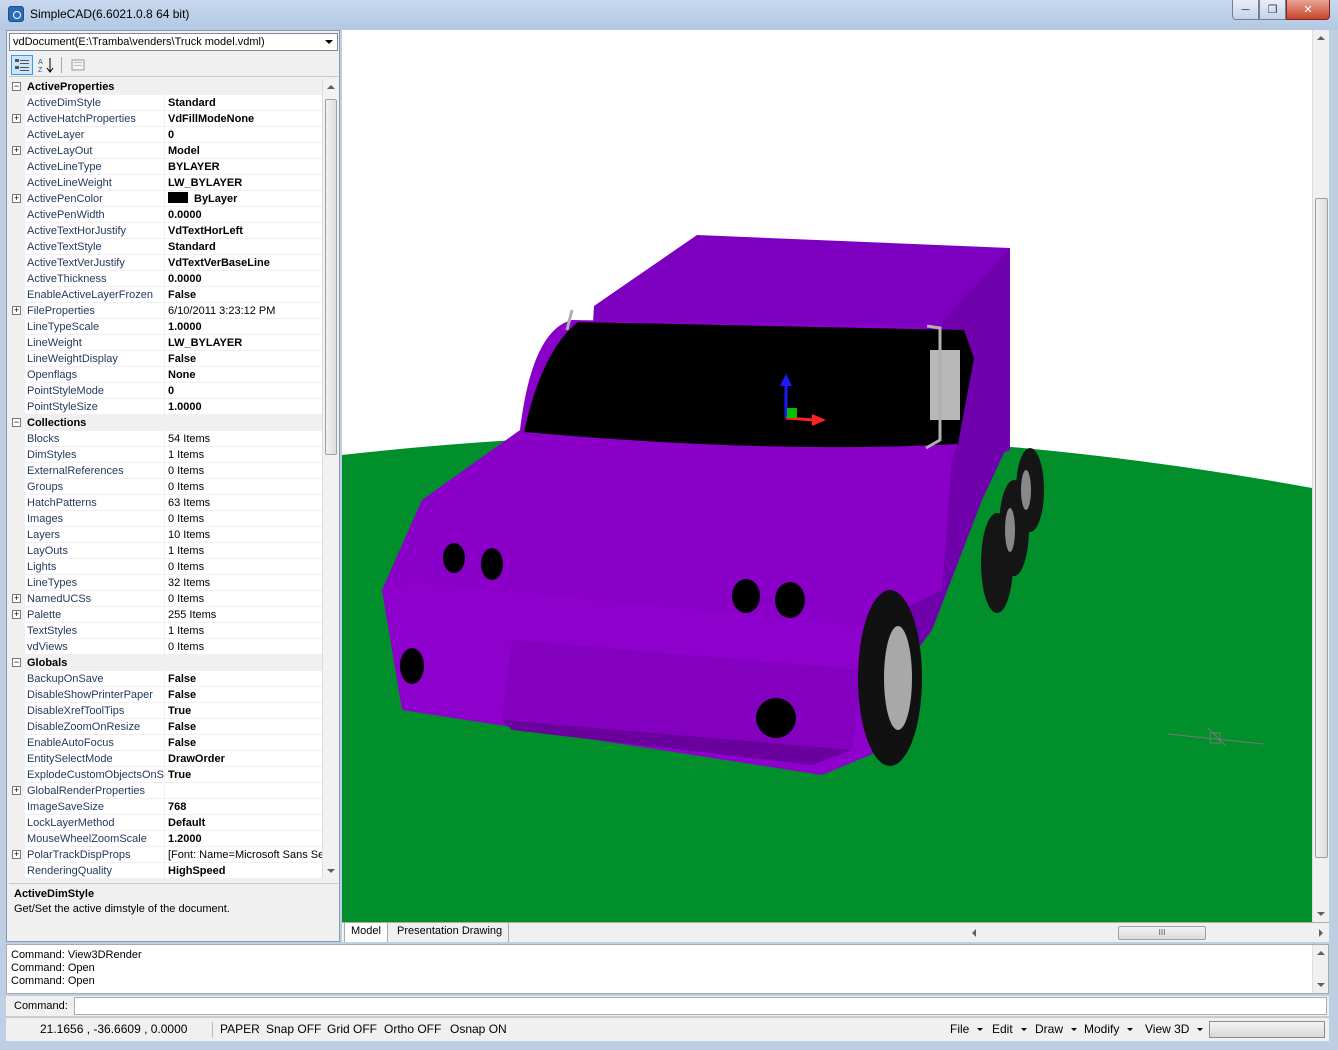 The image size is (1338, 1050). What do you see at coordinates (243, 151) in the screenshot?
I see `property-value: Model` at bounding box center [243, 151].